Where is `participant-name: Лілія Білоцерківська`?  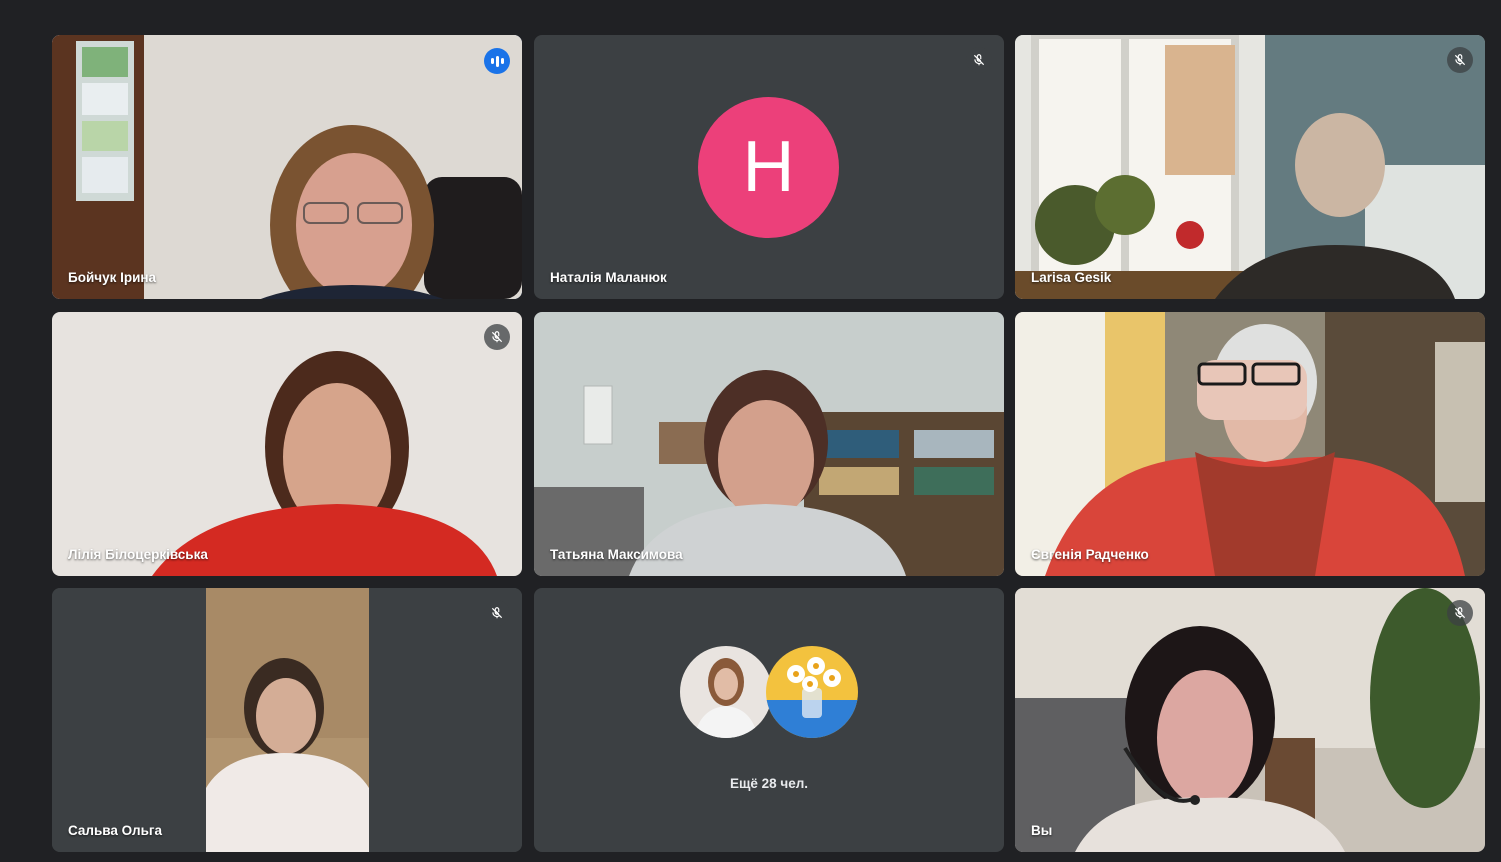 participant-name: Лілія Білоцерківська is located at coordinates (138, 554).